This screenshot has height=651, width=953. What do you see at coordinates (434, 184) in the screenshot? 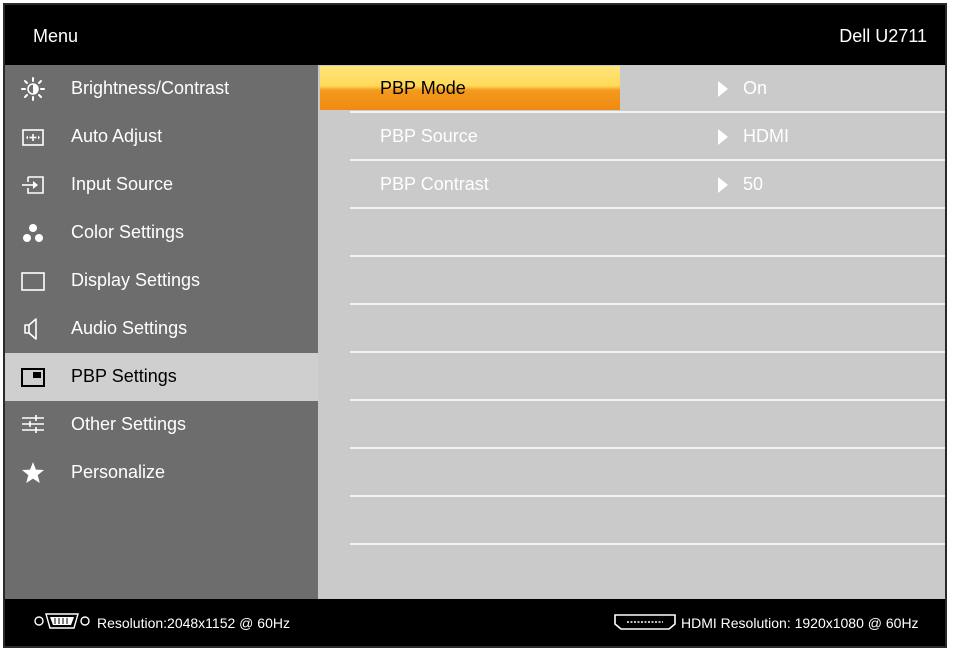
I see `setting-name: PBP Contrast` at bounding box center [434, 184].